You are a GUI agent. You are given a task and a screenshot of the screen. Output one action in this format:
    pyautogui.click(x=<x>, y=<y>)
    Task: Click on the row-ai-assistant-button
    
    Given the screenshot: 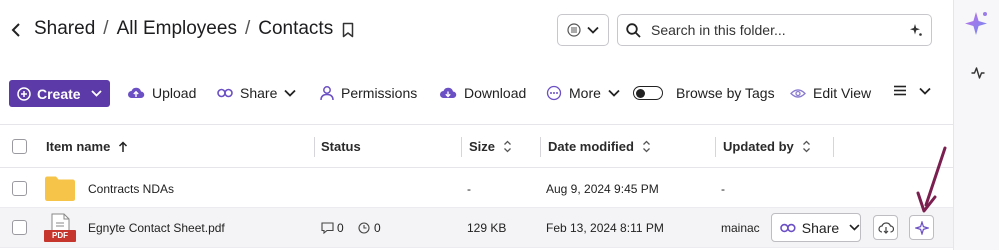 What is the action you would take?
    pyautogui.click(x=921, y=227)
    